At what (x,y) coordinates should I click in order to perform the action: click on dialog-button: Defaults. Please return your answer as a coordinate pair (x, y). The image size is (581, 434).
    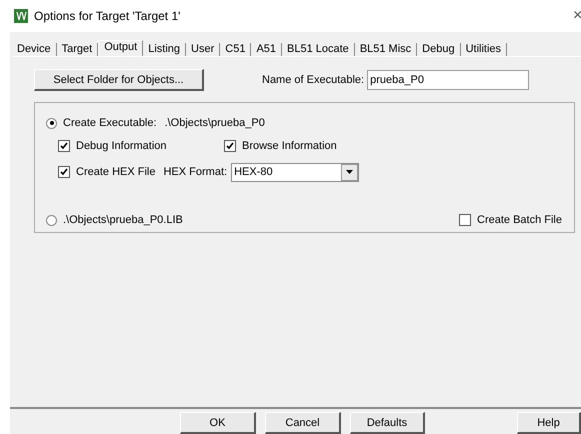
    Looking at the image, I should click on (387, 423).